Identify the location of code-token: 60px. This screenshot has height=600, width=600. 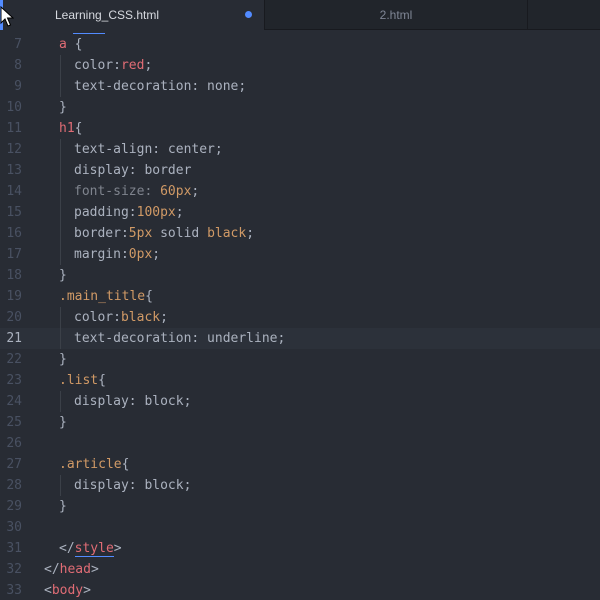
(176, 191).